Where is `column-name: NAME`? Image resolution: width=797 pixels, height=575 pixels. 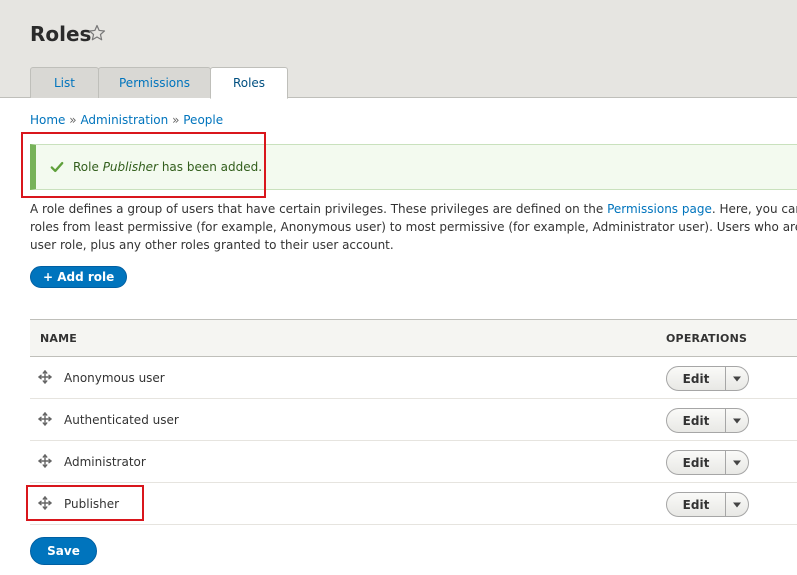 column-name: NAME is located at coordinates (58, 338).